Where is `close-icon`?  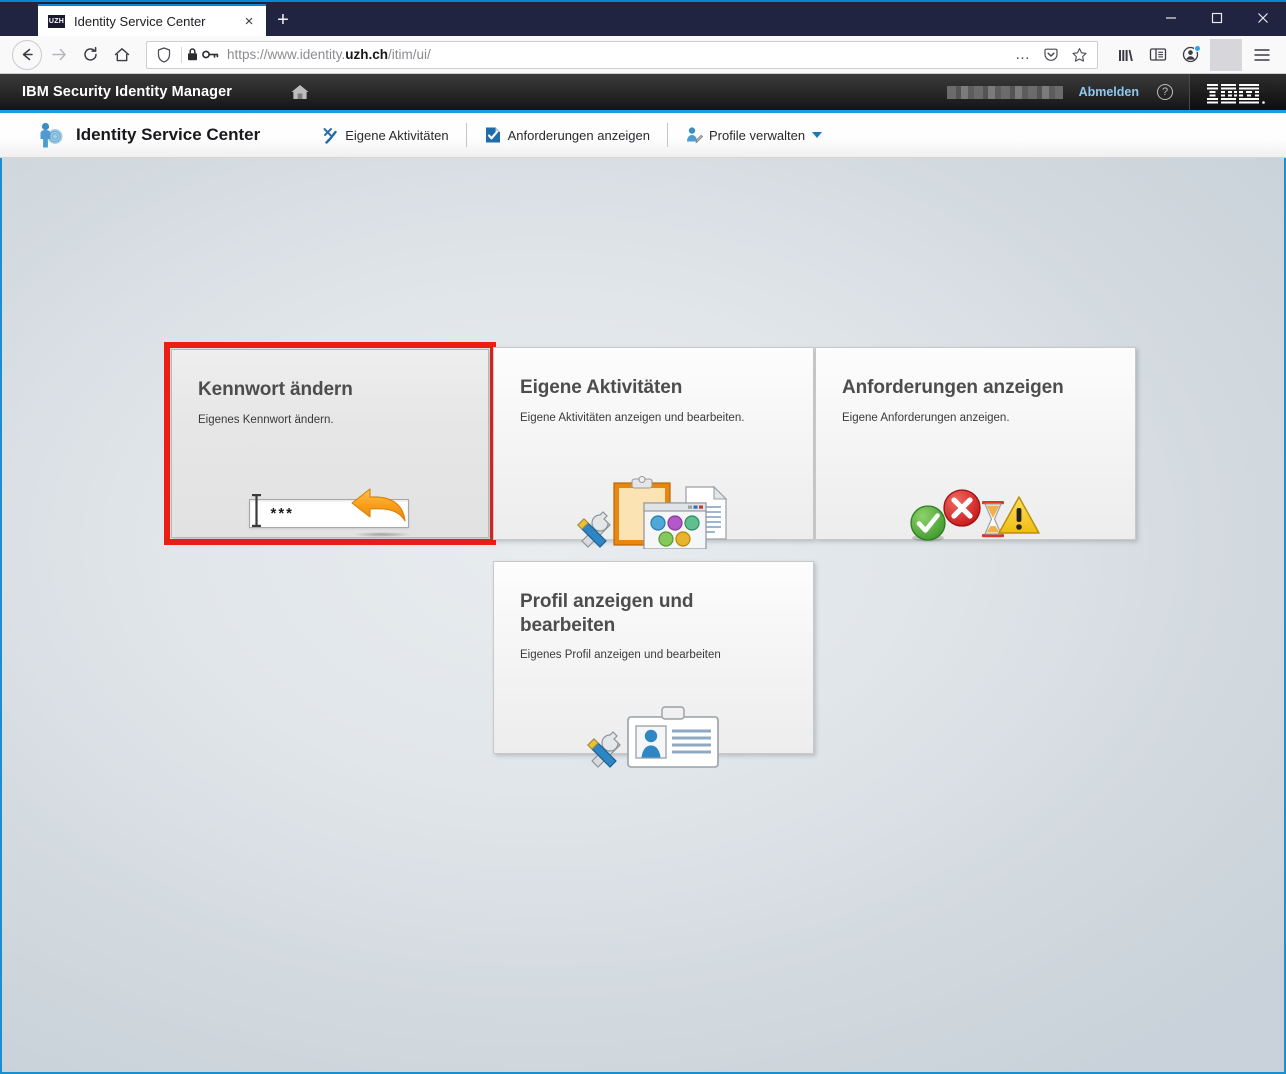 close-icon is located at coordinates (1263, 18).